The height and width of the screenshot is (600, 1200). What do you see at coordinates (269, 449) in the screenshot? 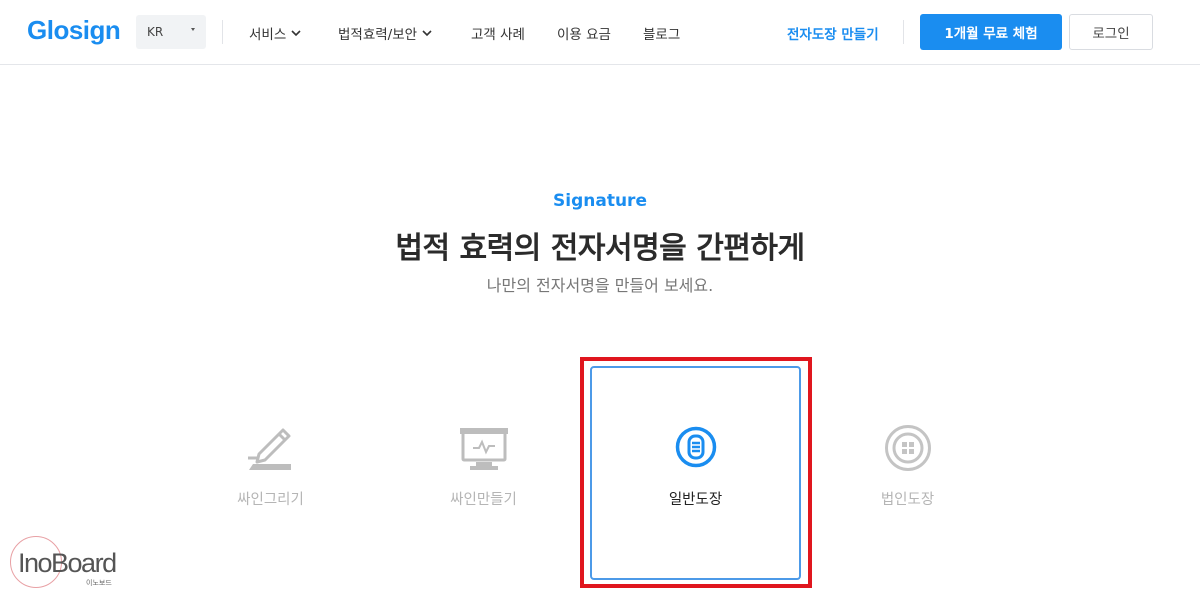
I see `pen-sign-icon` at bounding box center [269, 449].